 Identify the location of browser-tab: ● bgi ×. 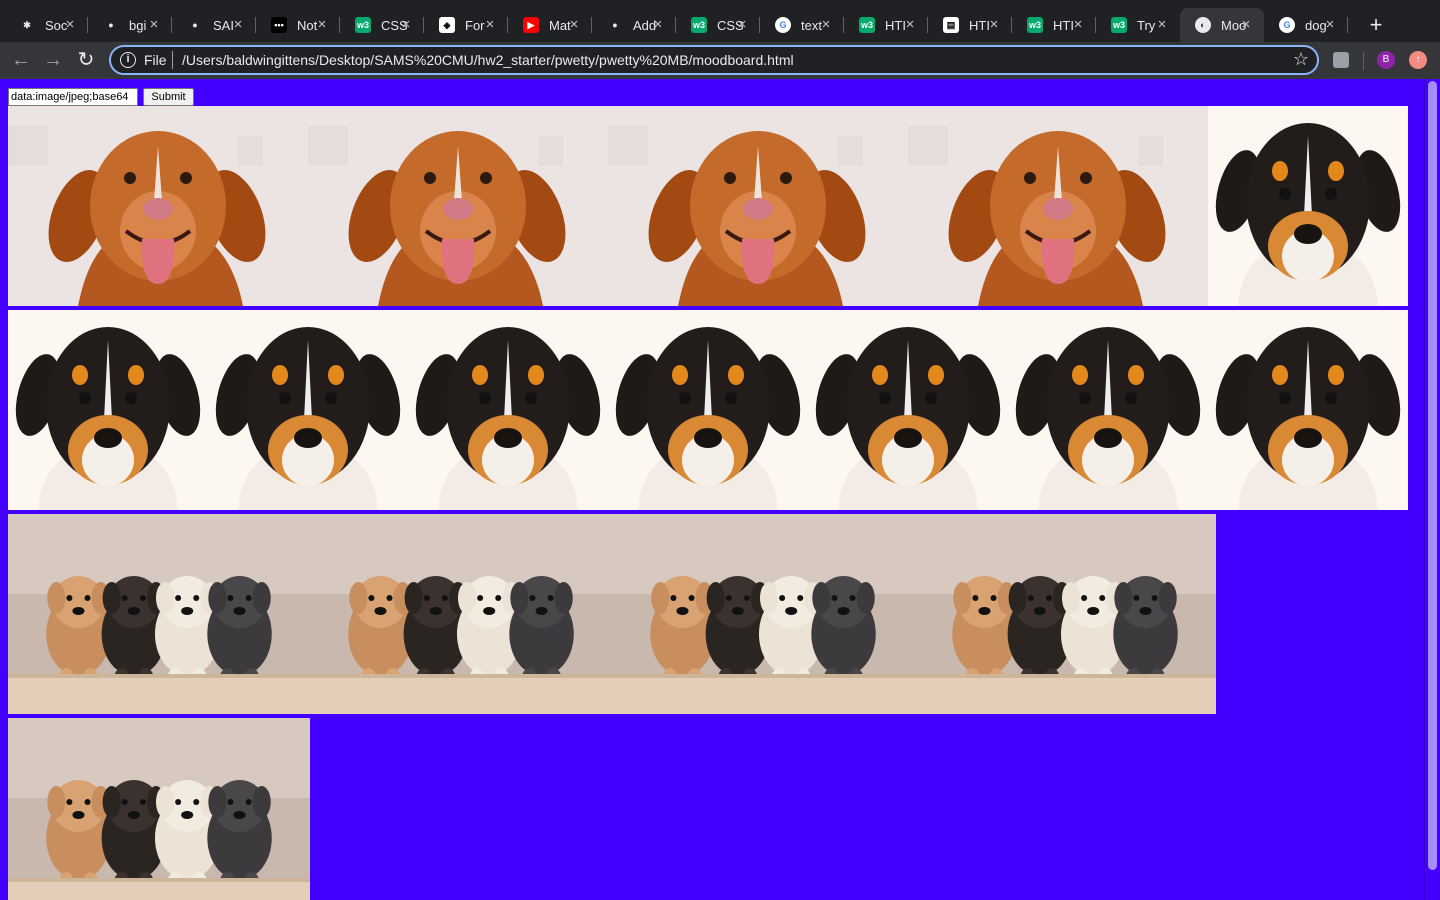
(130, 25).